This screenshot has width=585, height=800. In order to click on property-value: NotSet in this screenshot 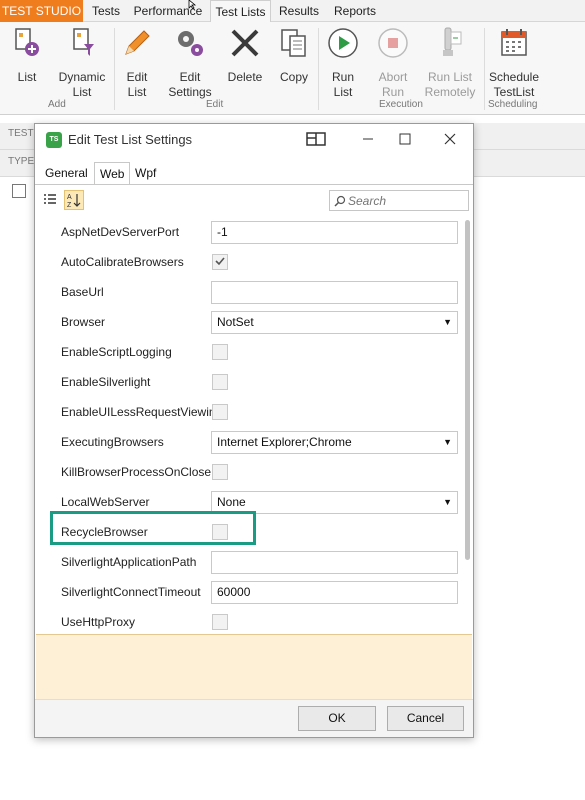, I will do `click(235, 322)`.